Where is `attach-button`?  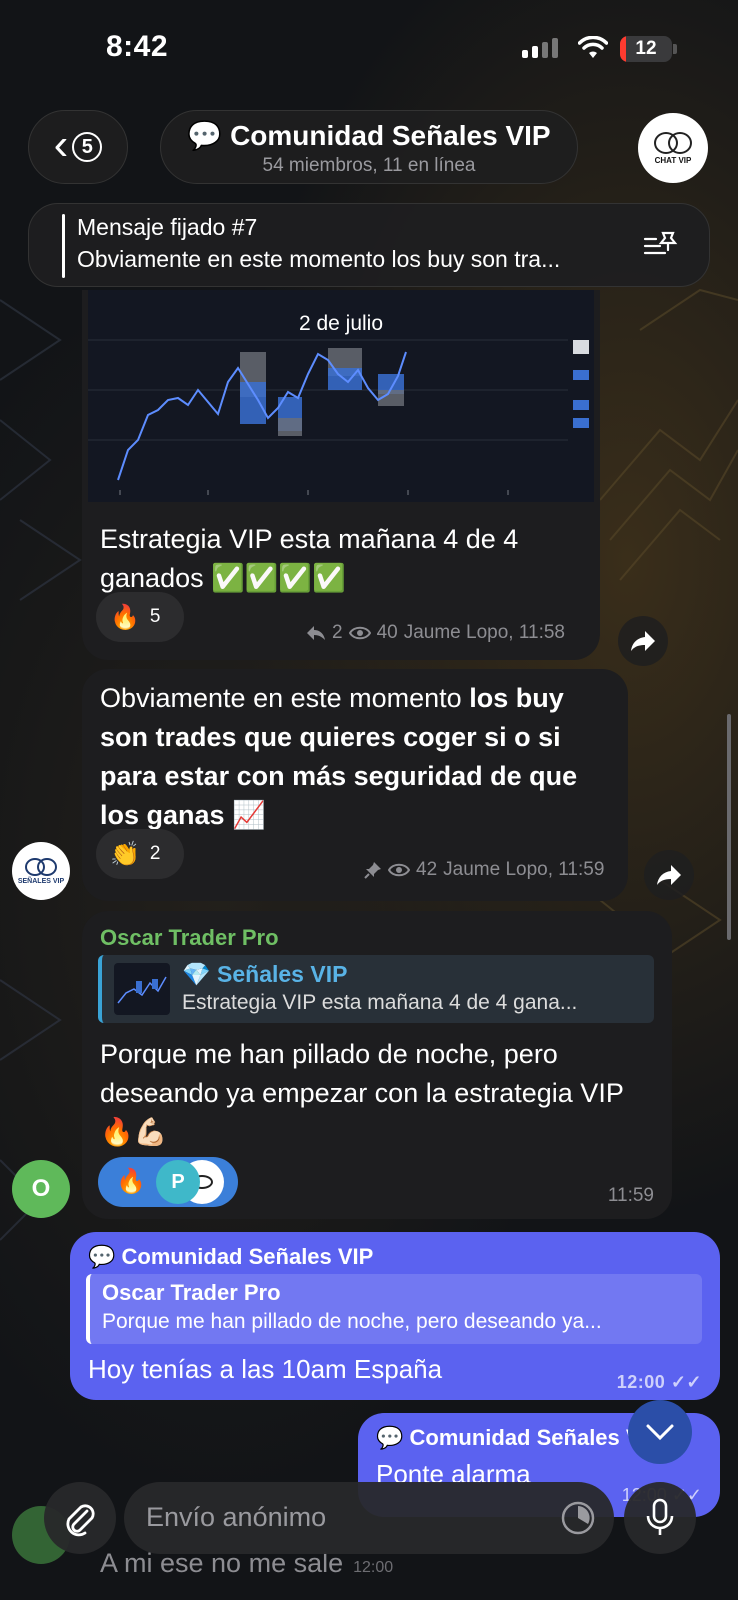 attach-button is located at coordinates (80, 1518).